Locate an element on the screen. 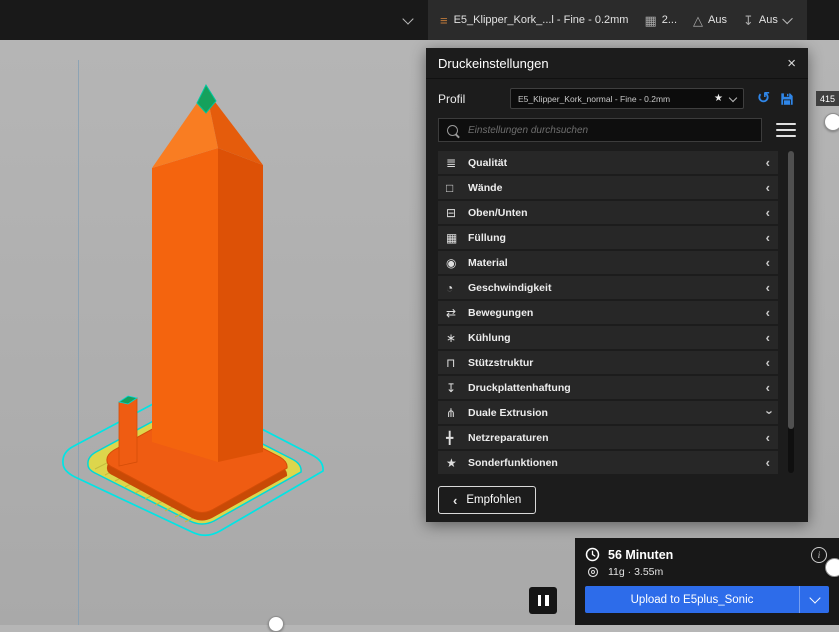 Image resolution: width=839 pixels, height=632 pixels. quality-icon: ≣ is located at coordinates (451, 162).